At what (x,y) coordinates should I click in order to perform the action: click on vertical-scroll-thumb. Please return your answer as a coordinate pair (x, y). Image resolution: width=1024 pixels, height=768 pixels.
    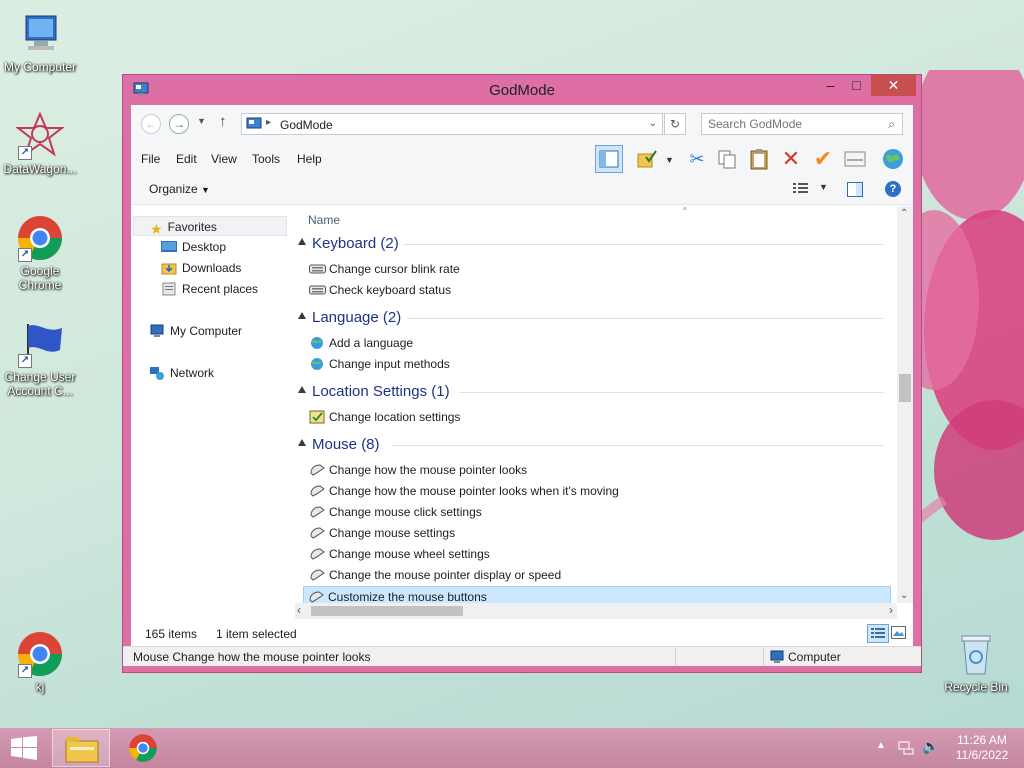
    Looking at the image, I should click on (905, 388).